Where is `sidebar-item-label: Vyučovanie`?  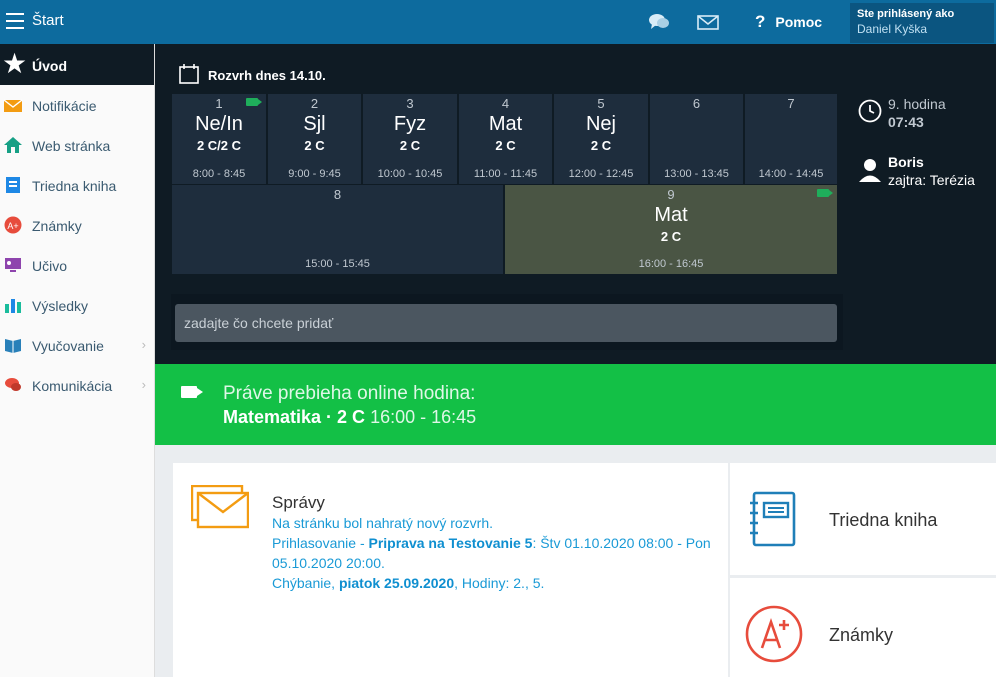 sidebar-item-label: Vyučovanie is located at coordinates (68, 346).